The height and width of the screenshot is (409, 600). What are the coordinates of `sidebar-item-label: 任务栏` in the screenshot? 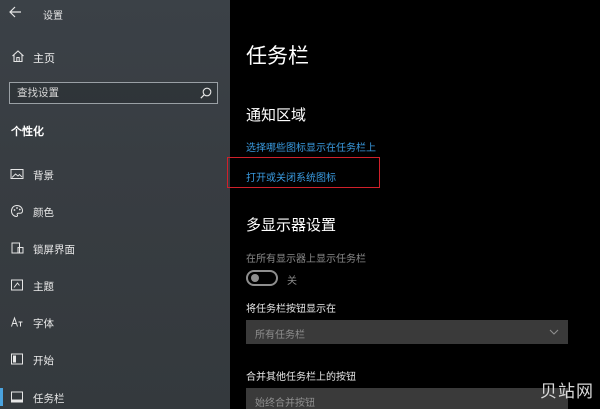 It's located at (49, 399).